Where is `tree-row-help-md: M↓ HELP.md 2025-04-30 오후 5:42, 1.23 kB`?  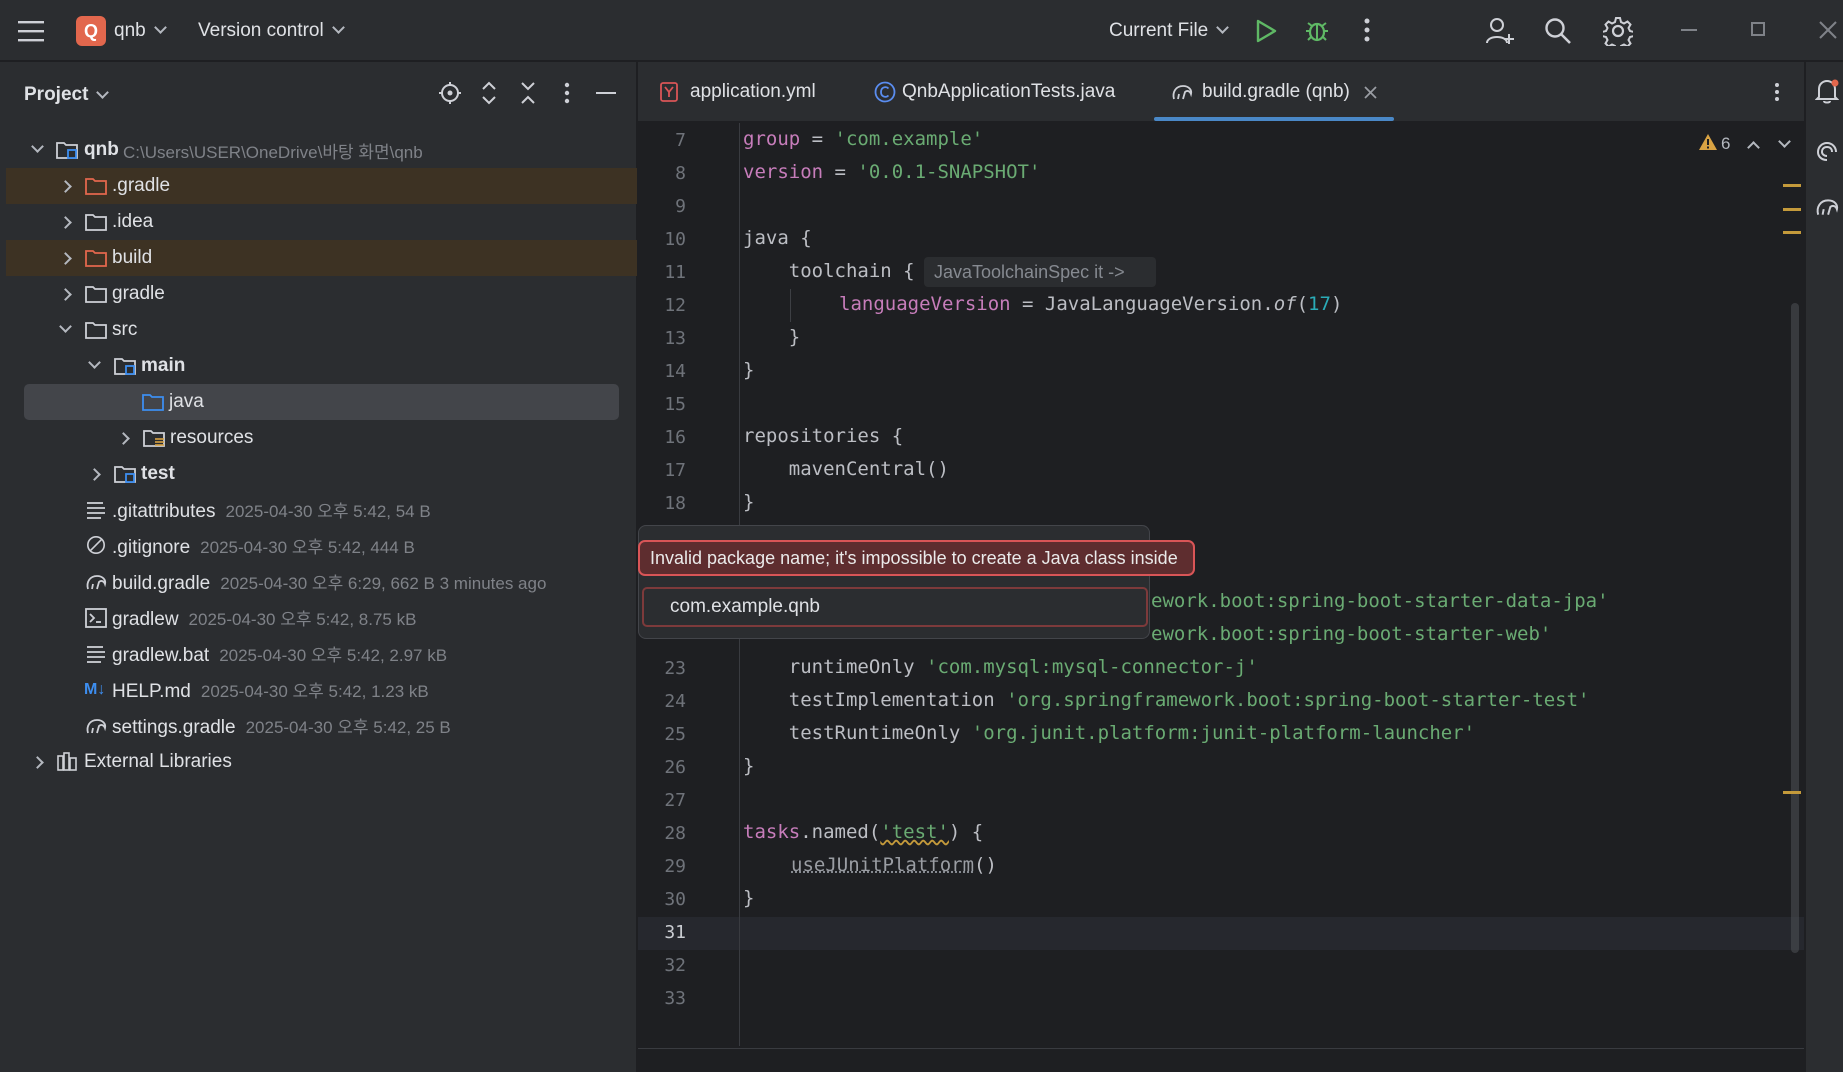 tree-row-help-md: M↓ HELP.md 2025-04-30 오후 5:42, 1.23 kB is located at coordinates (321, 690).